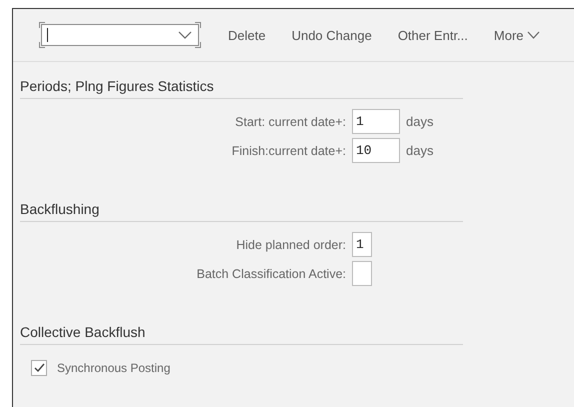  Describe the element at coordinates (290, 245) in the screenshot. I see `field-label: Hide planned order:` at that location.